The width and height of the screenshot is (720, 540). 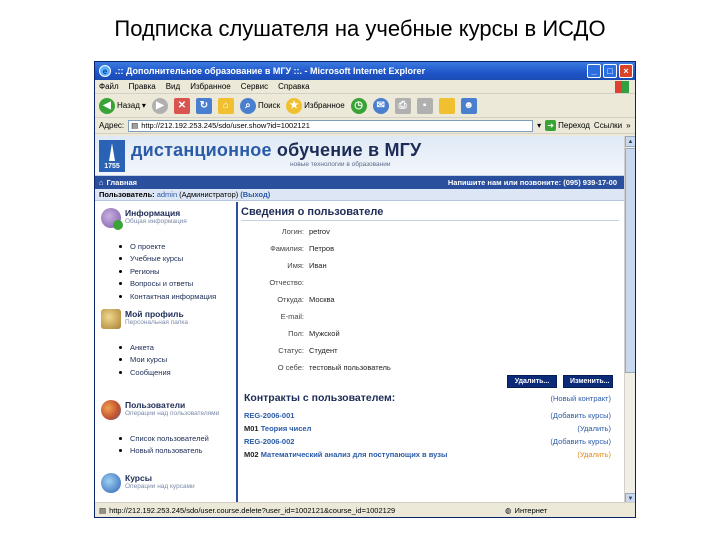 What do you see at coordinates (127, 194) in the screenshot?
I see `user-label: Пользователь:` at bounding box center [127, 194].